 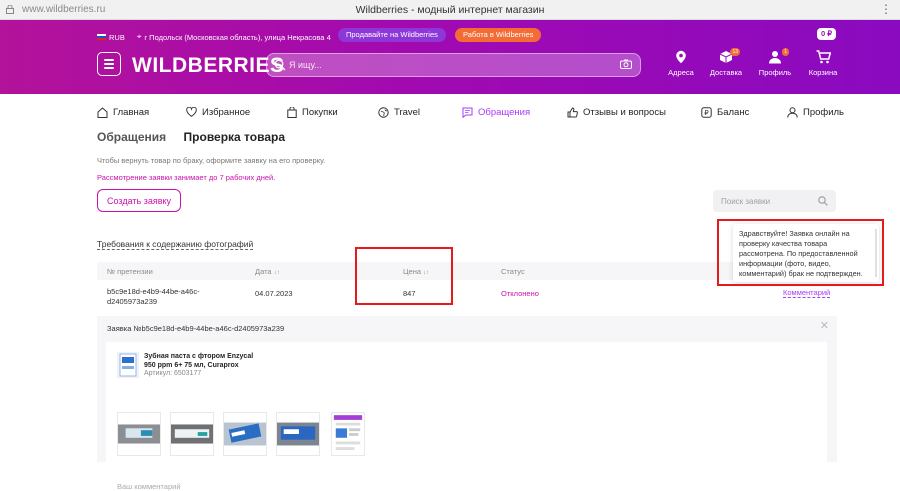 I want to click on nav-item-label: Обращения, so click(x=504, y=112).